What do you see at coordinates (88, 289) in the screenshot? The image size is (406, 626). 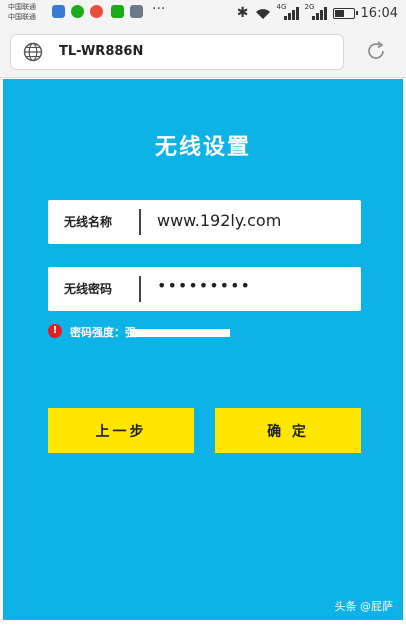 I see `password-label: 无线密码` at bounding box center [88, 289].